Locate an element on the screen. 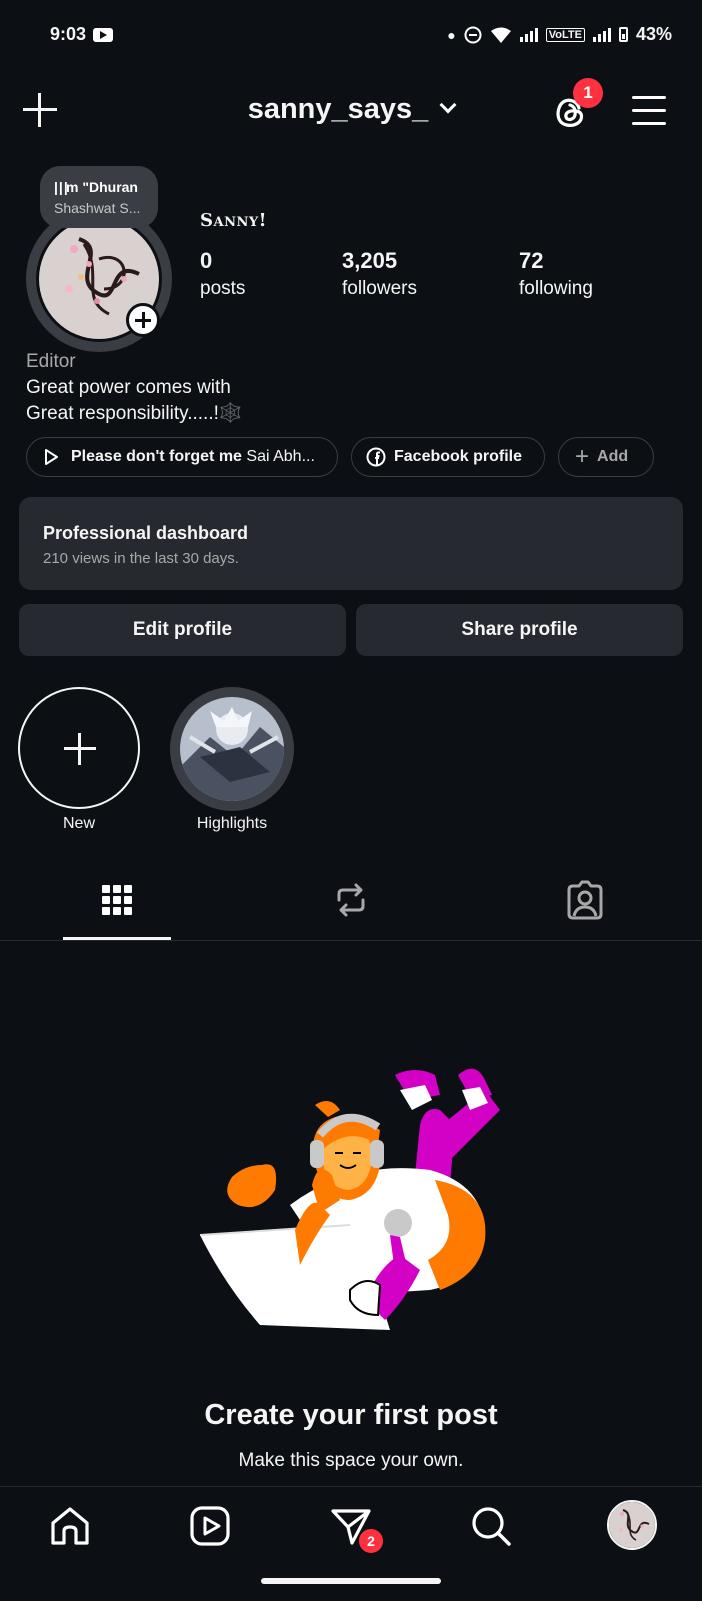 The height and width of the screenshot is (1601, 702). highlight-label: Highlights is located at coordinates (232, 823).